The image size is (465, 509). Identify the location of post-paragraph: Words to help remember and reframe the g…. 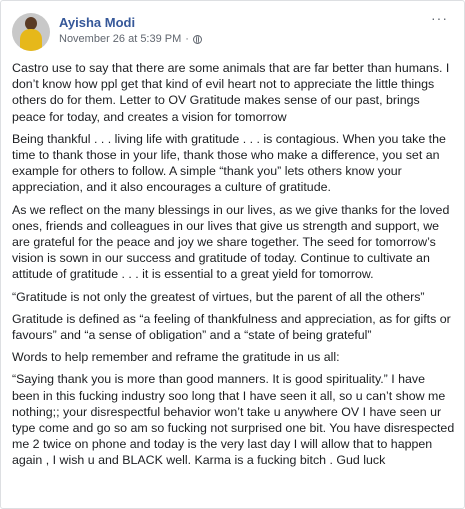
(176, 357).